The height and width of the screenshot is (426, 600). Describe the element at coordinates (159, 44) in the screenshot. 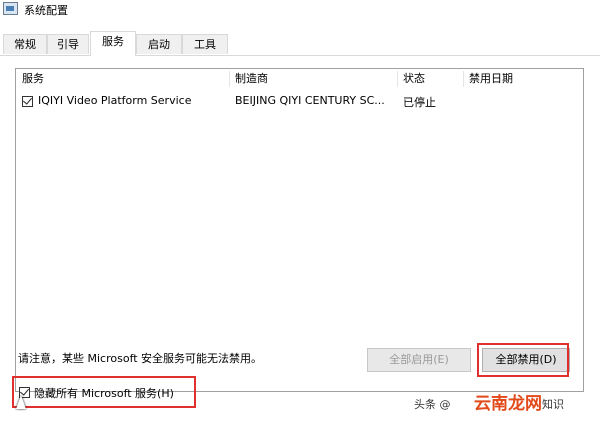

I see `tab-startup: 启动` at that location.